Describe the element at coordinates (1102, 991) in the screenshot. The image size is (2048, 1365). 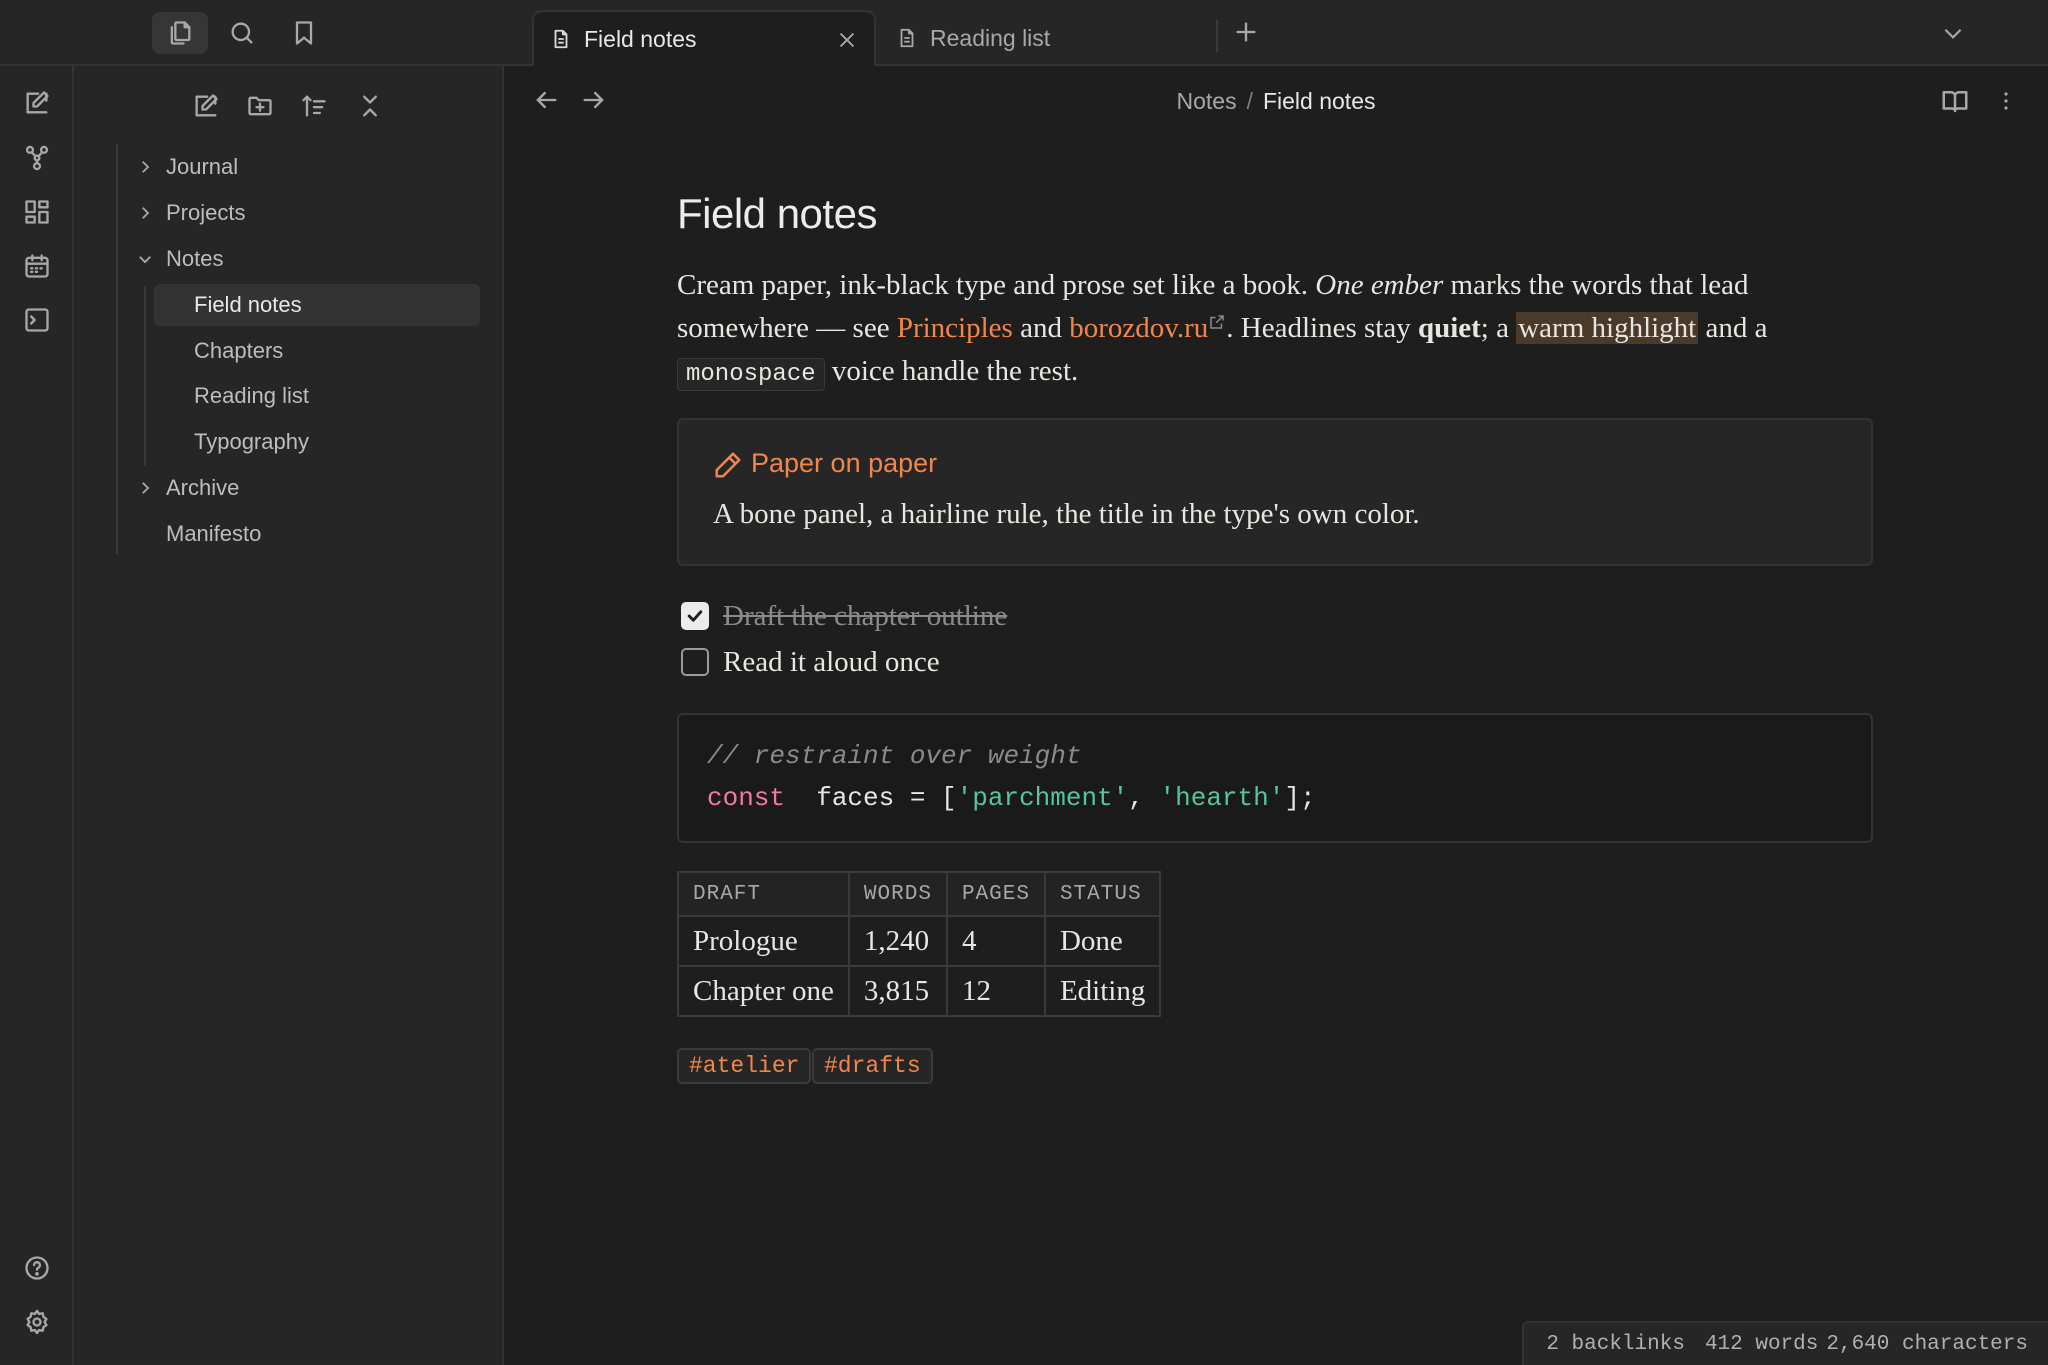
I see `table-cell: Editing` at that location.